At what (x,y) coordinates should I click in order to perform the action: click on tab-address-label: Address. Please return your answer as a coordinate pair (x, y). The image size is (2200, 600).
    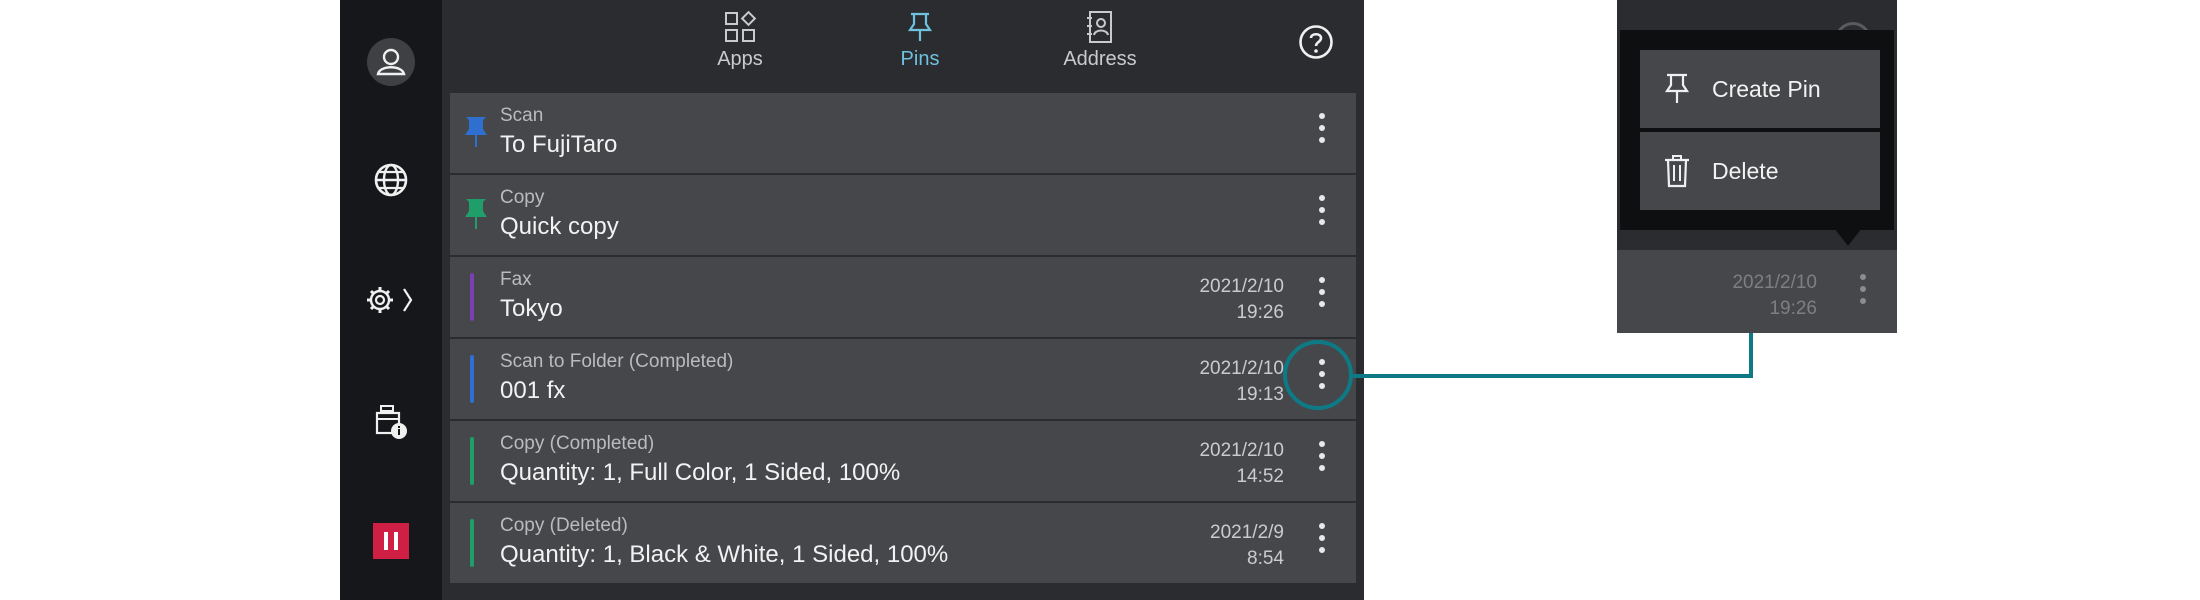
    Looking at the image, I should click on (1100, 59).